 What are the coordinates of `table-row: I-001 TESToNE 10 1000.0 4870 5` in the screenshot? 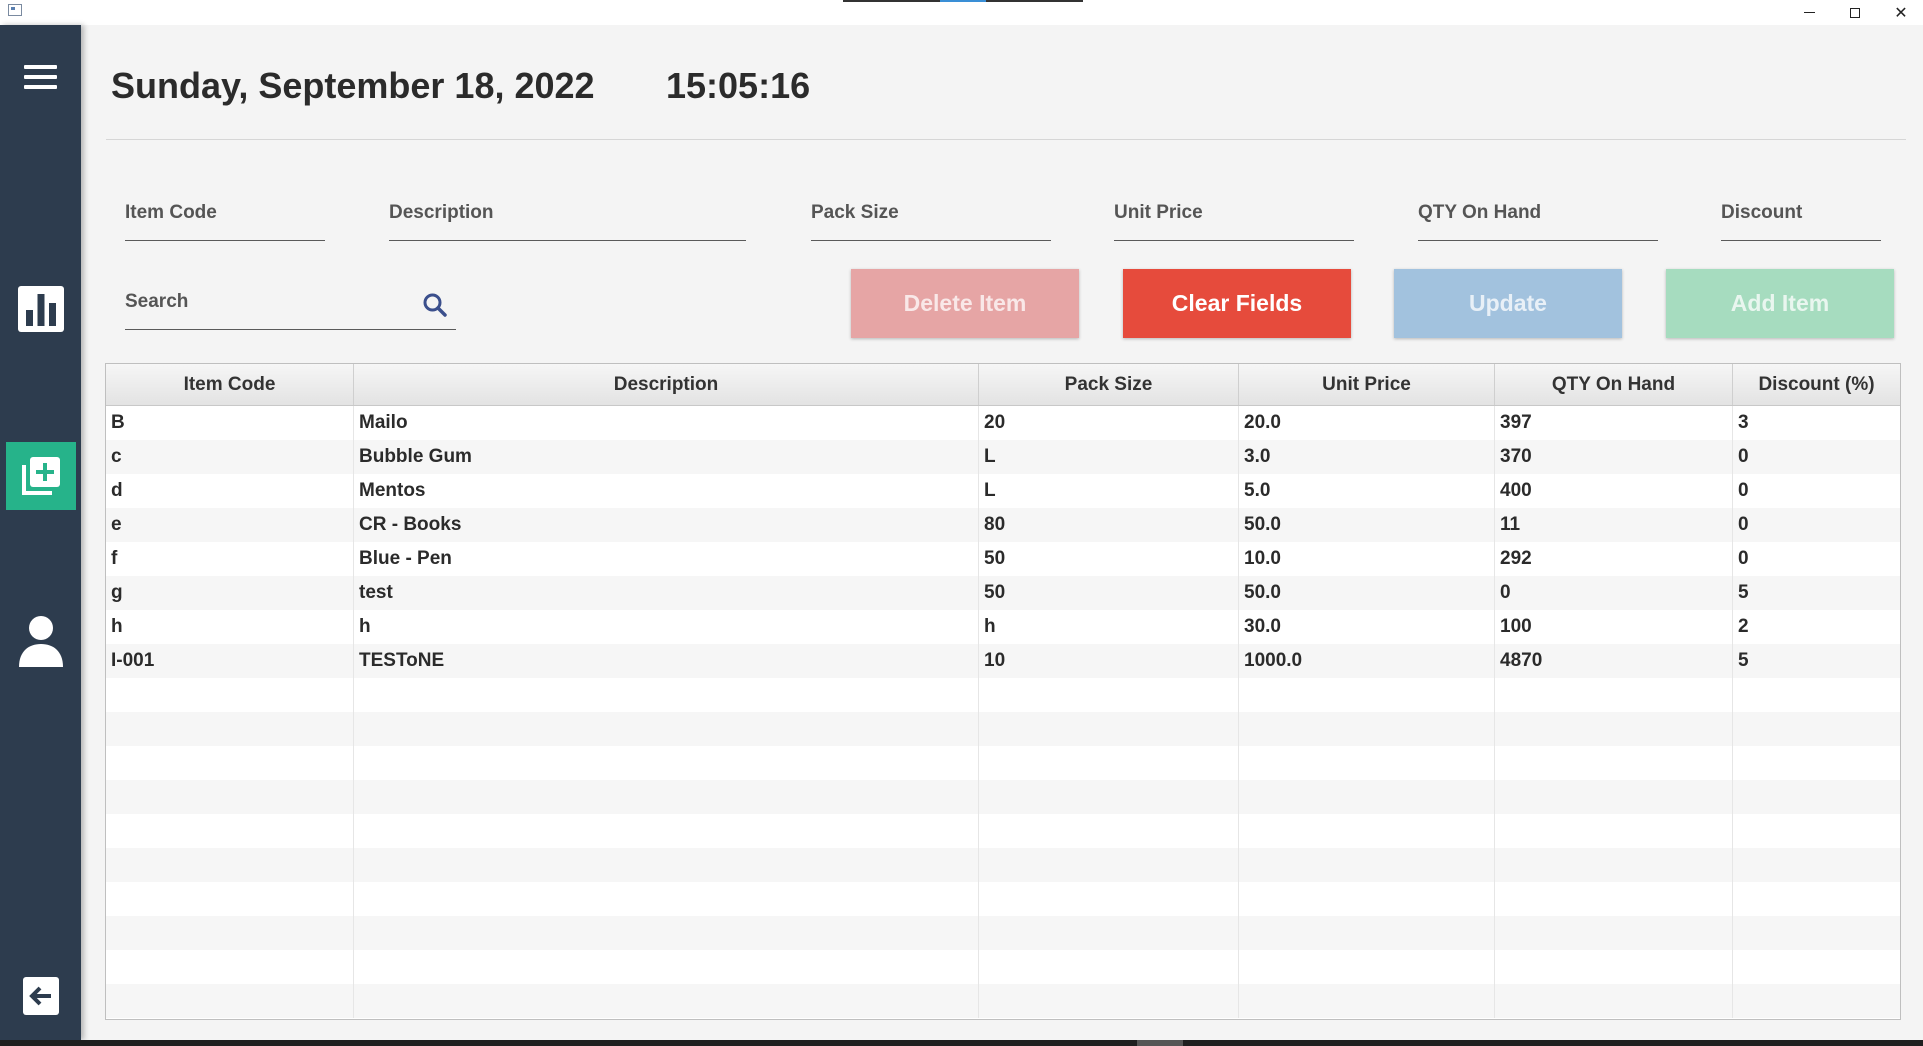 It's located at (1003, 661).